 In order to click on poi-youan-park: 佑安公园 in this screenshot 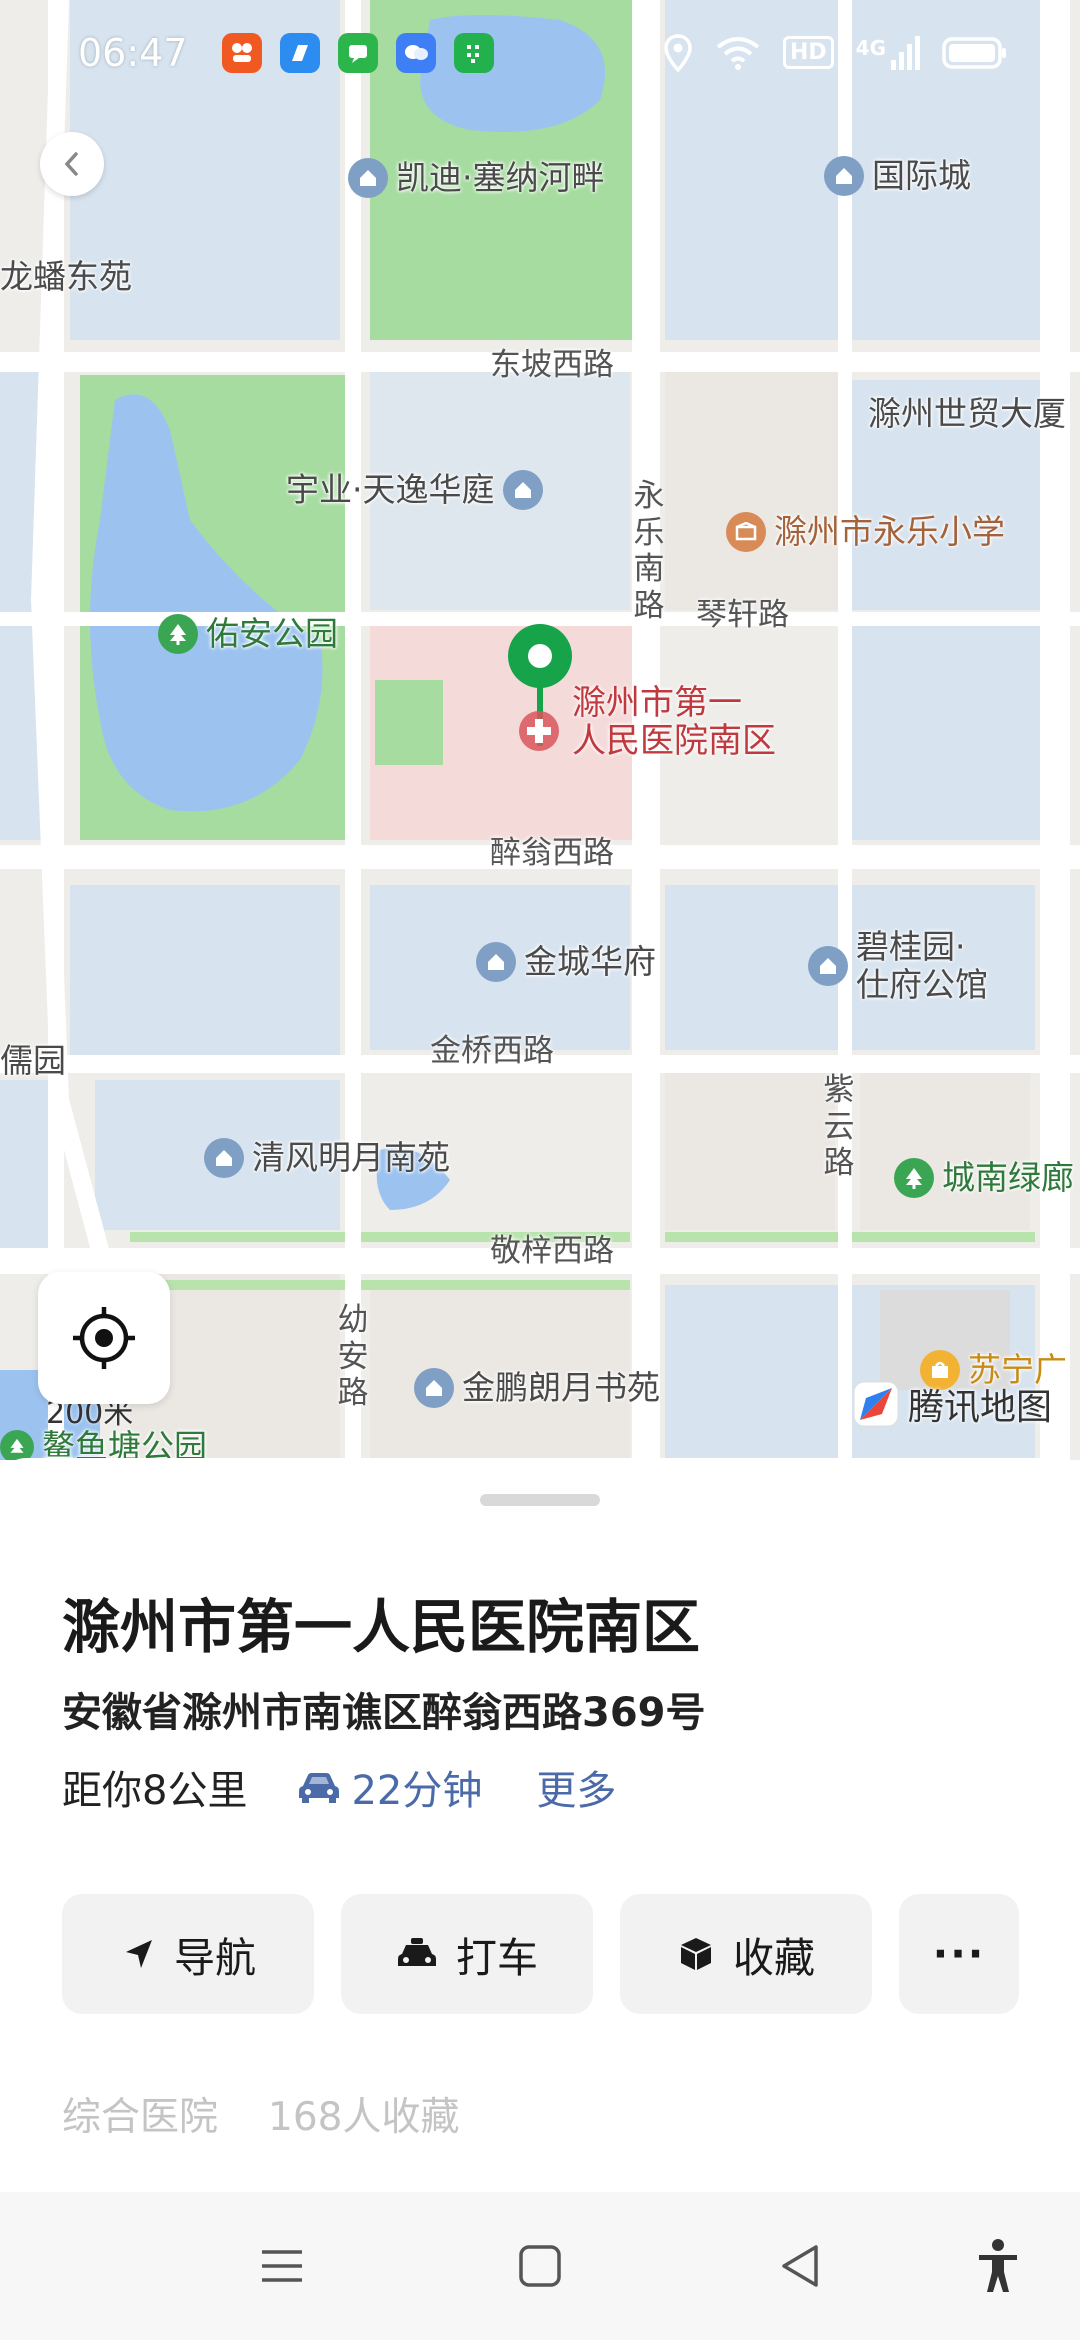, I will do `click(248, 634)`.